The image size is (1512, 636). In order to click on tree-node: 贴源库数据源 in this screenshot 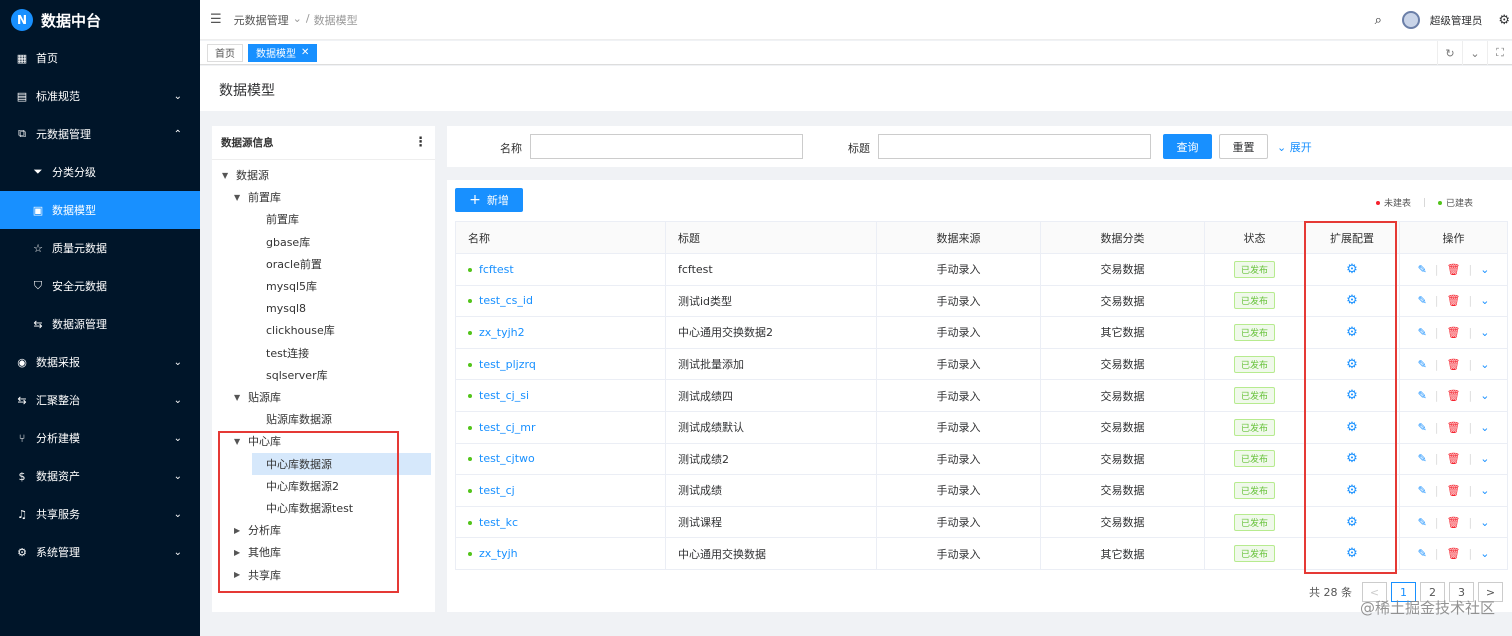, I will do `click(292, 419)`.